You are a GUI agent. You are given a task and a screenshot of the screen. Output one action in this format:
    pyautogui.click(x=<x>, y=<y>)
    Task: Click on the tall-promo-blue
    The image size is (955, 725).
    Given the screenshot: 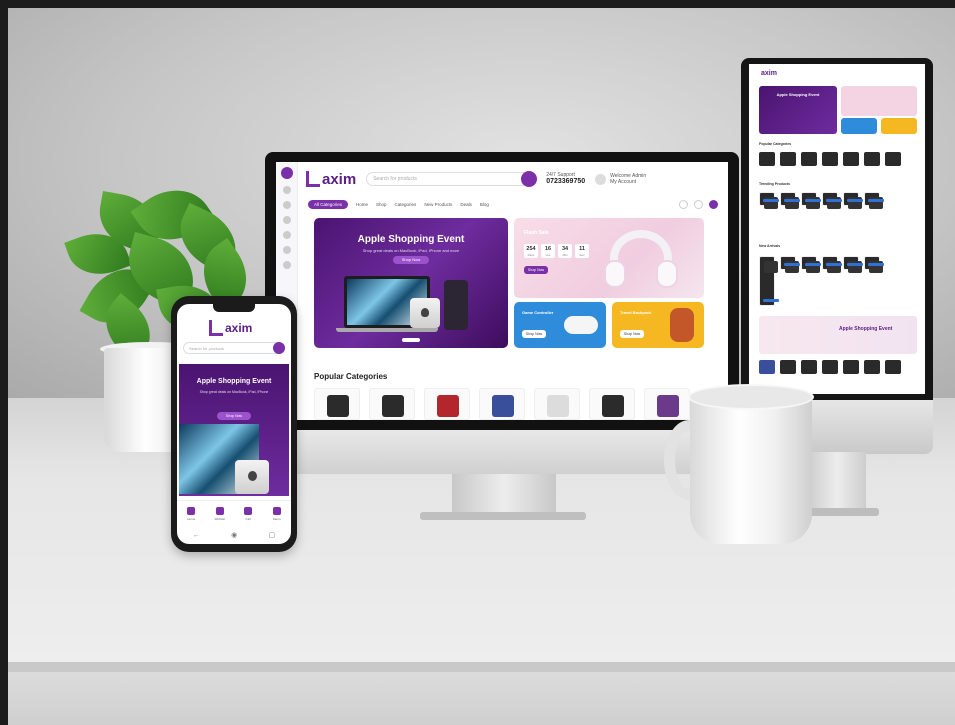 What is the action you would take?
    pyautogui.click(x=859, y=126)
    